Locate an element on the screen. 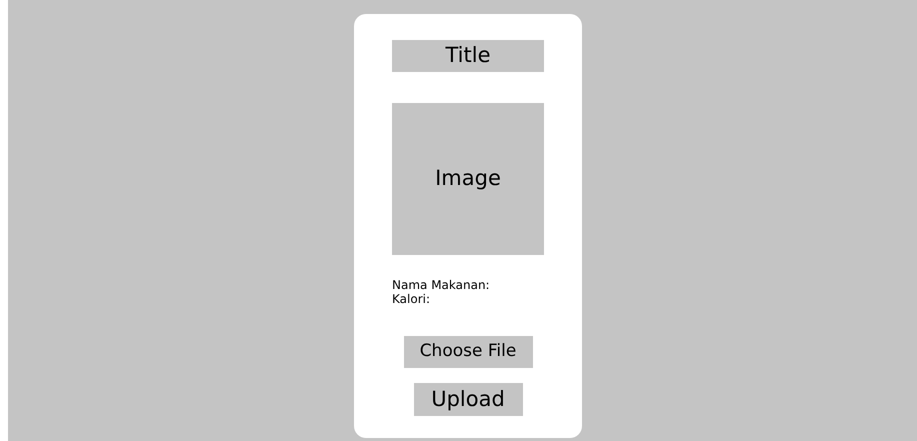 The height and width of the screenshot is (441, 917). upload-button: Upload is located at coordinates (468, 399).